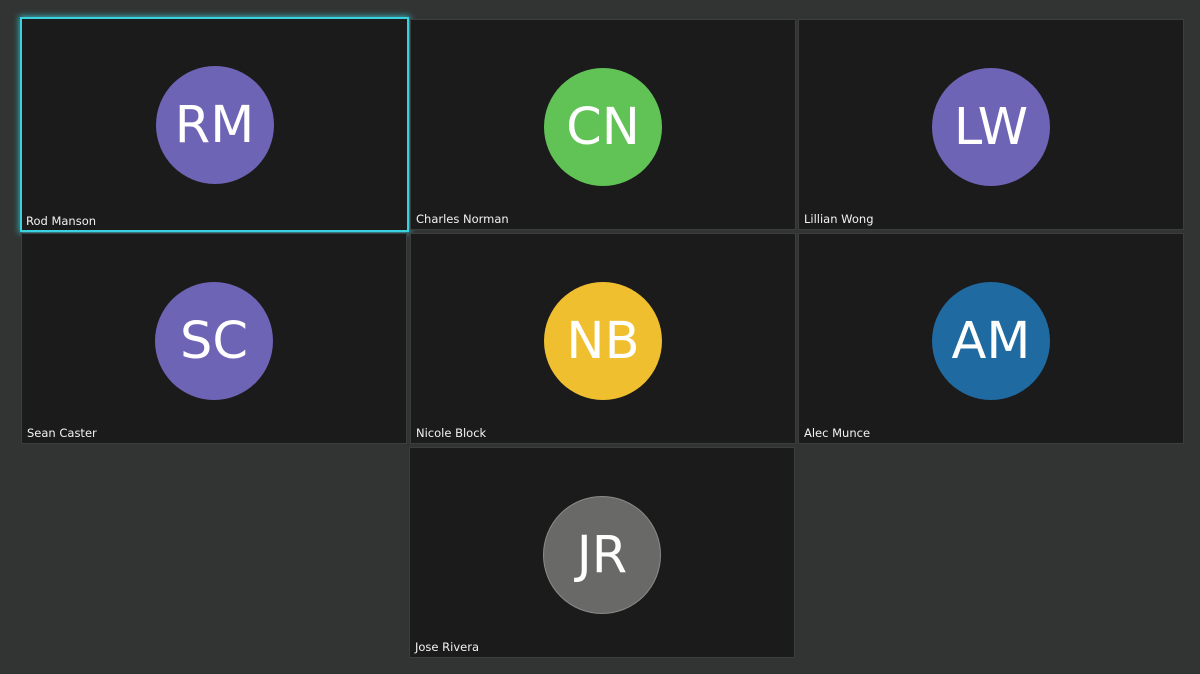 This screenshot has width=1200, height=674. I want to click on participant-avatar: RM, so click(214, 125).